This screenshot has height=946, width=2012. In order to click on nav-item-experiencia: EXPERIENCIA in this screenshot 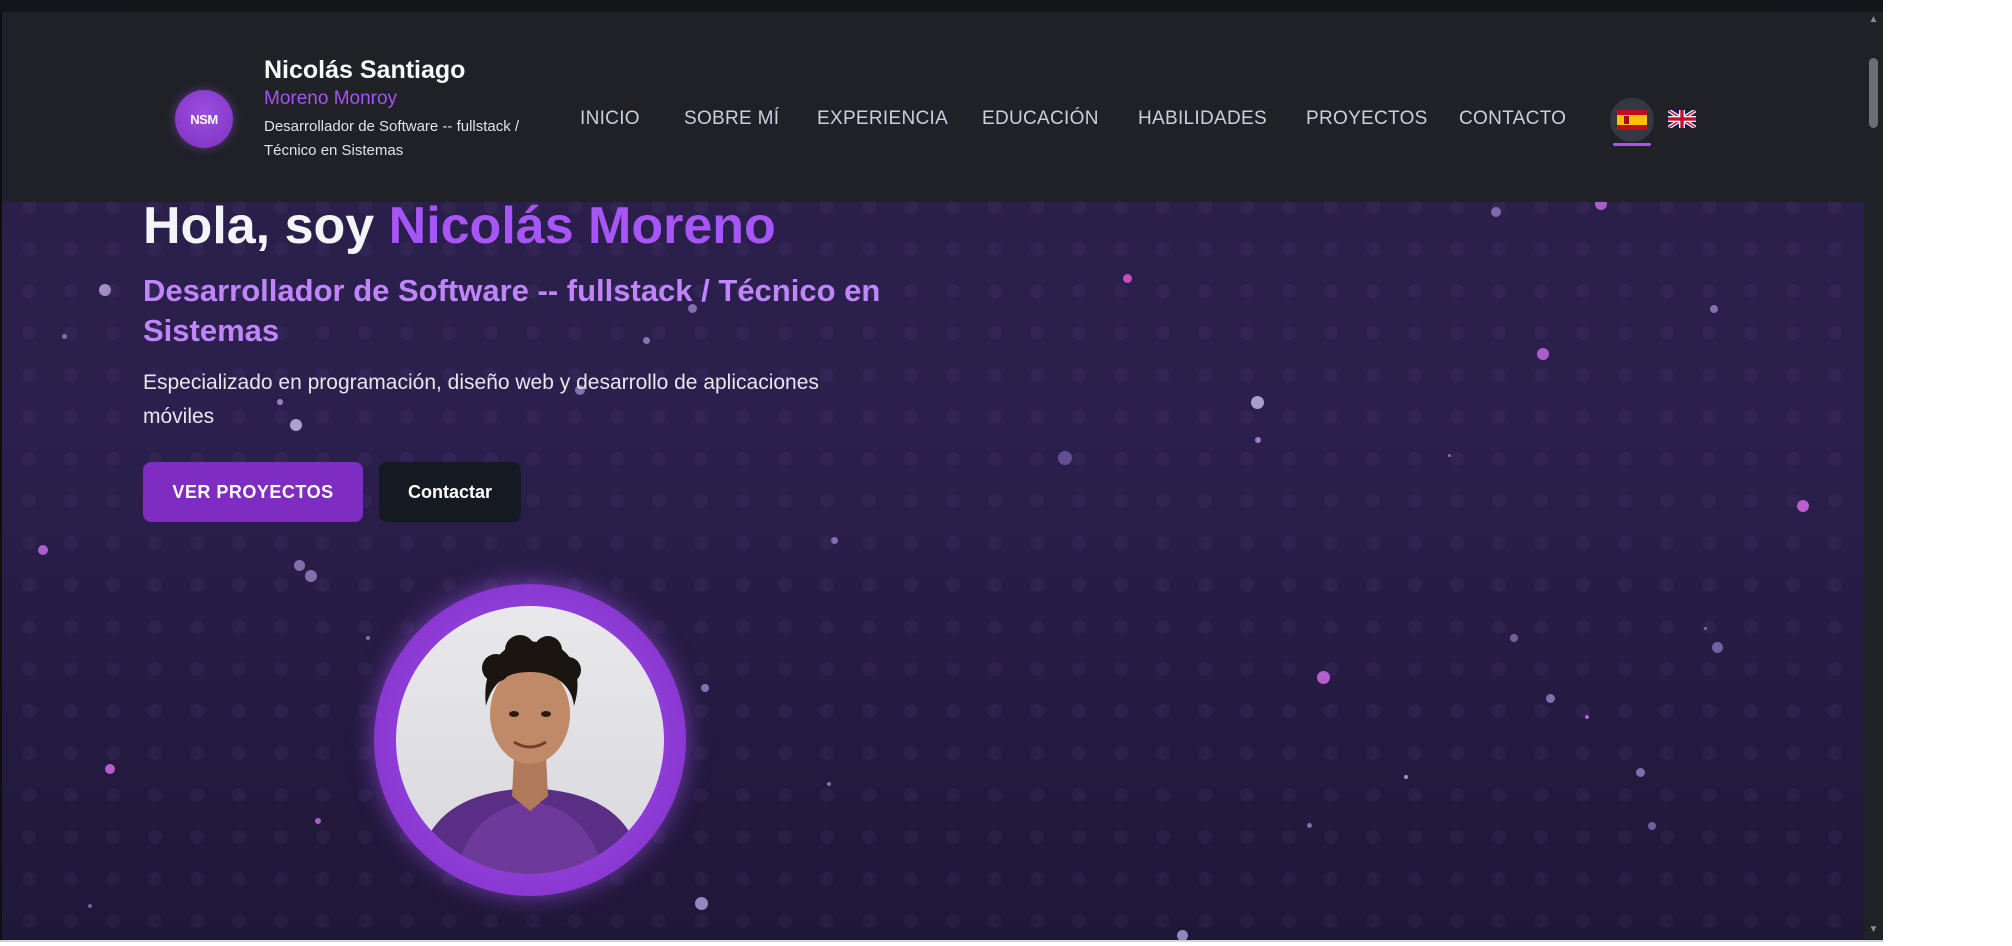, I will do `click(882, 119)`.